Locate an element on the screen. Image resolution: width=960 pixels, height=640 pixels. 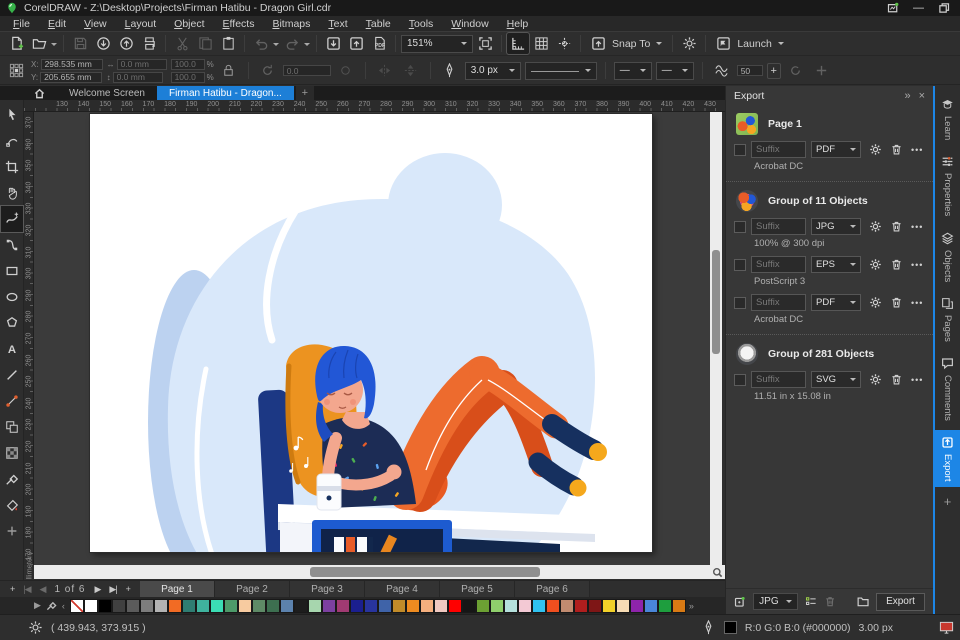
dock-tab-pages: Pages is located at coordinates (947, 319).